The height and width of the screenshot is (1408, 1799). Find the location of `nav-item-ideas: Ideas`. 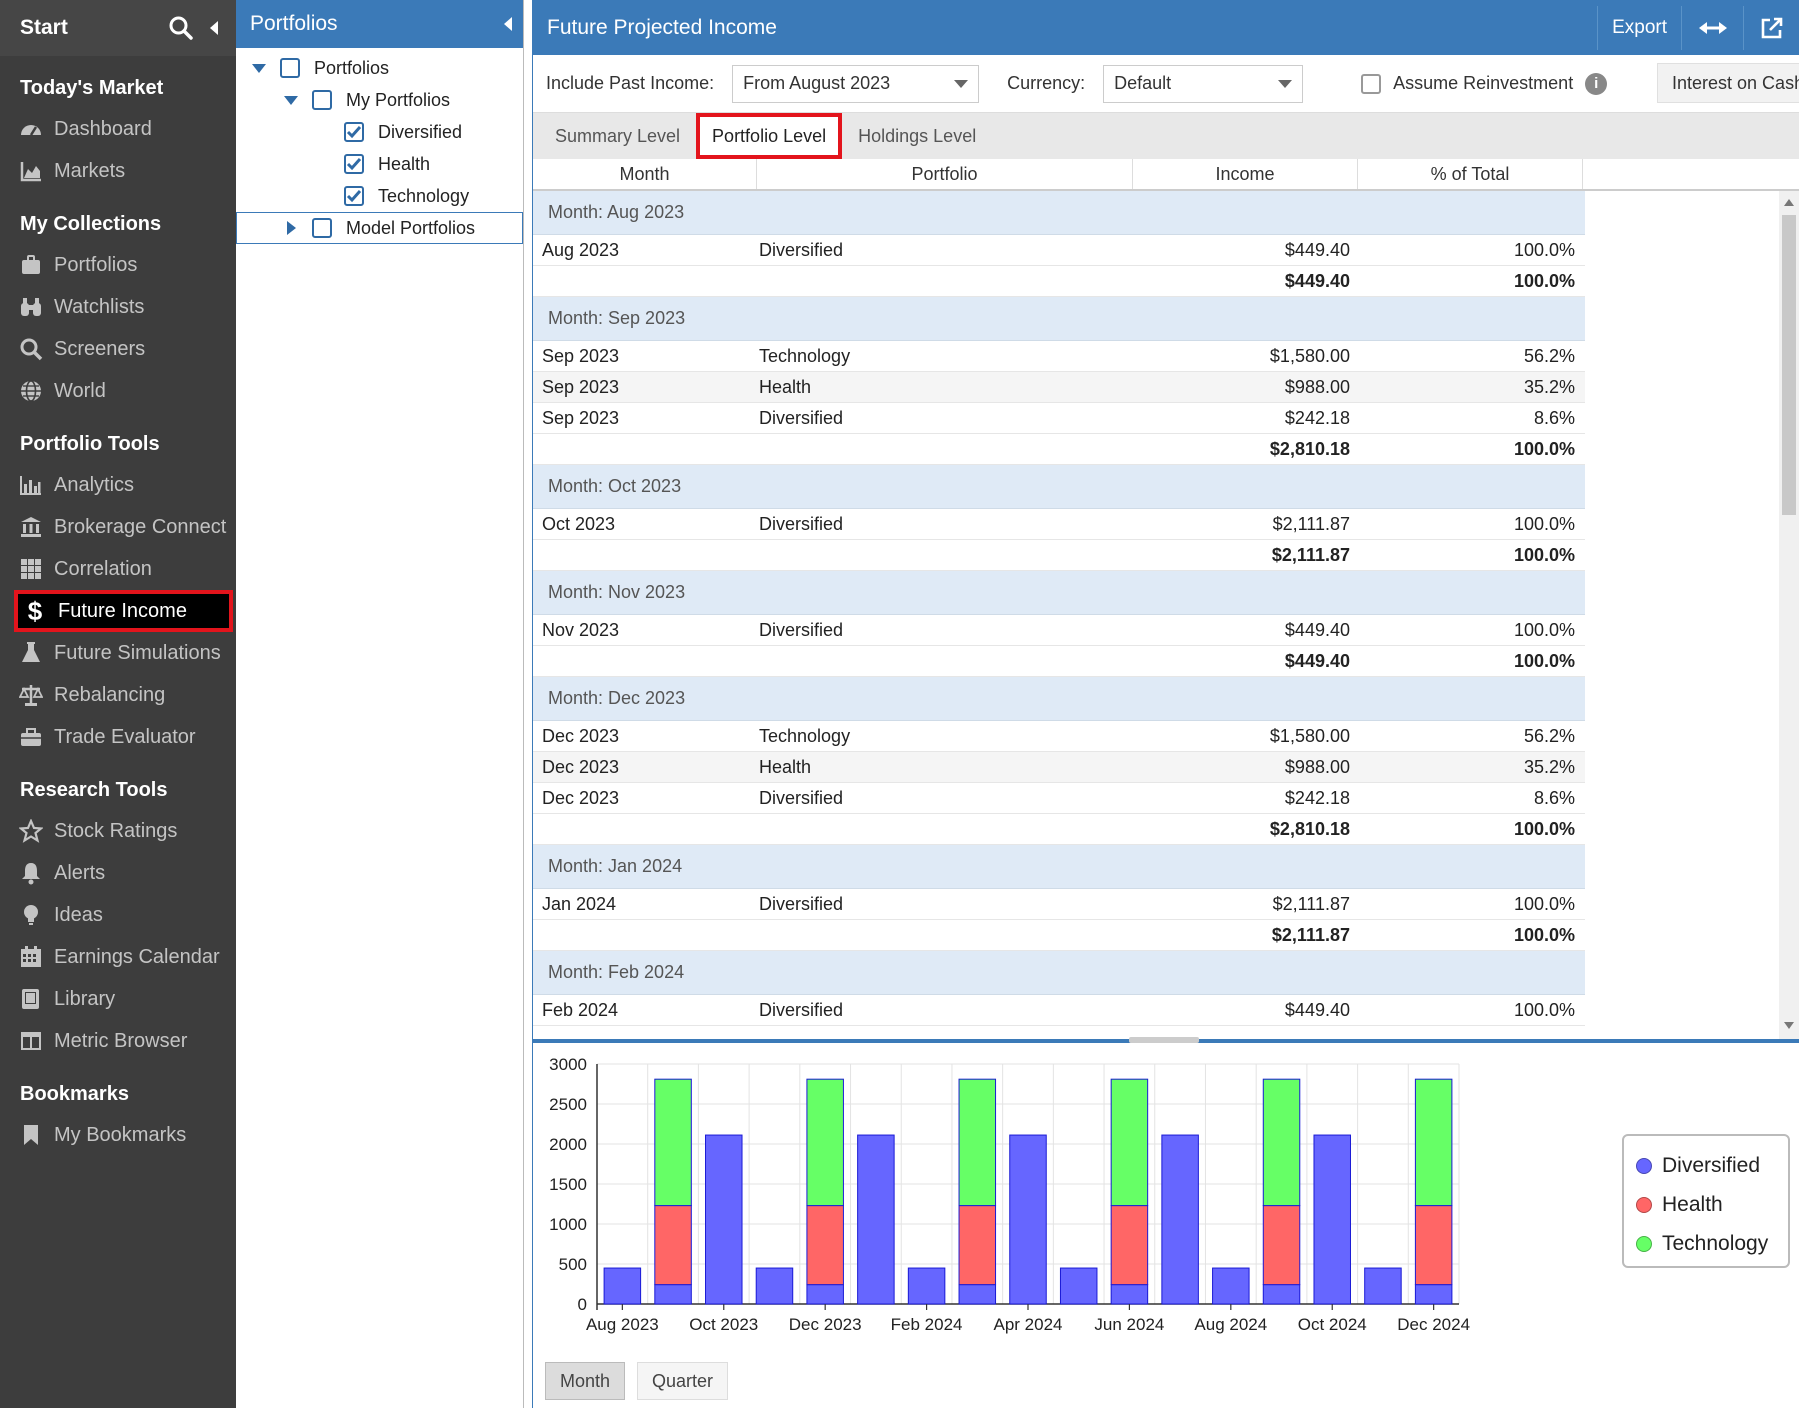

nav-item-ideas: Ideas is located at coordinates (118, 915).